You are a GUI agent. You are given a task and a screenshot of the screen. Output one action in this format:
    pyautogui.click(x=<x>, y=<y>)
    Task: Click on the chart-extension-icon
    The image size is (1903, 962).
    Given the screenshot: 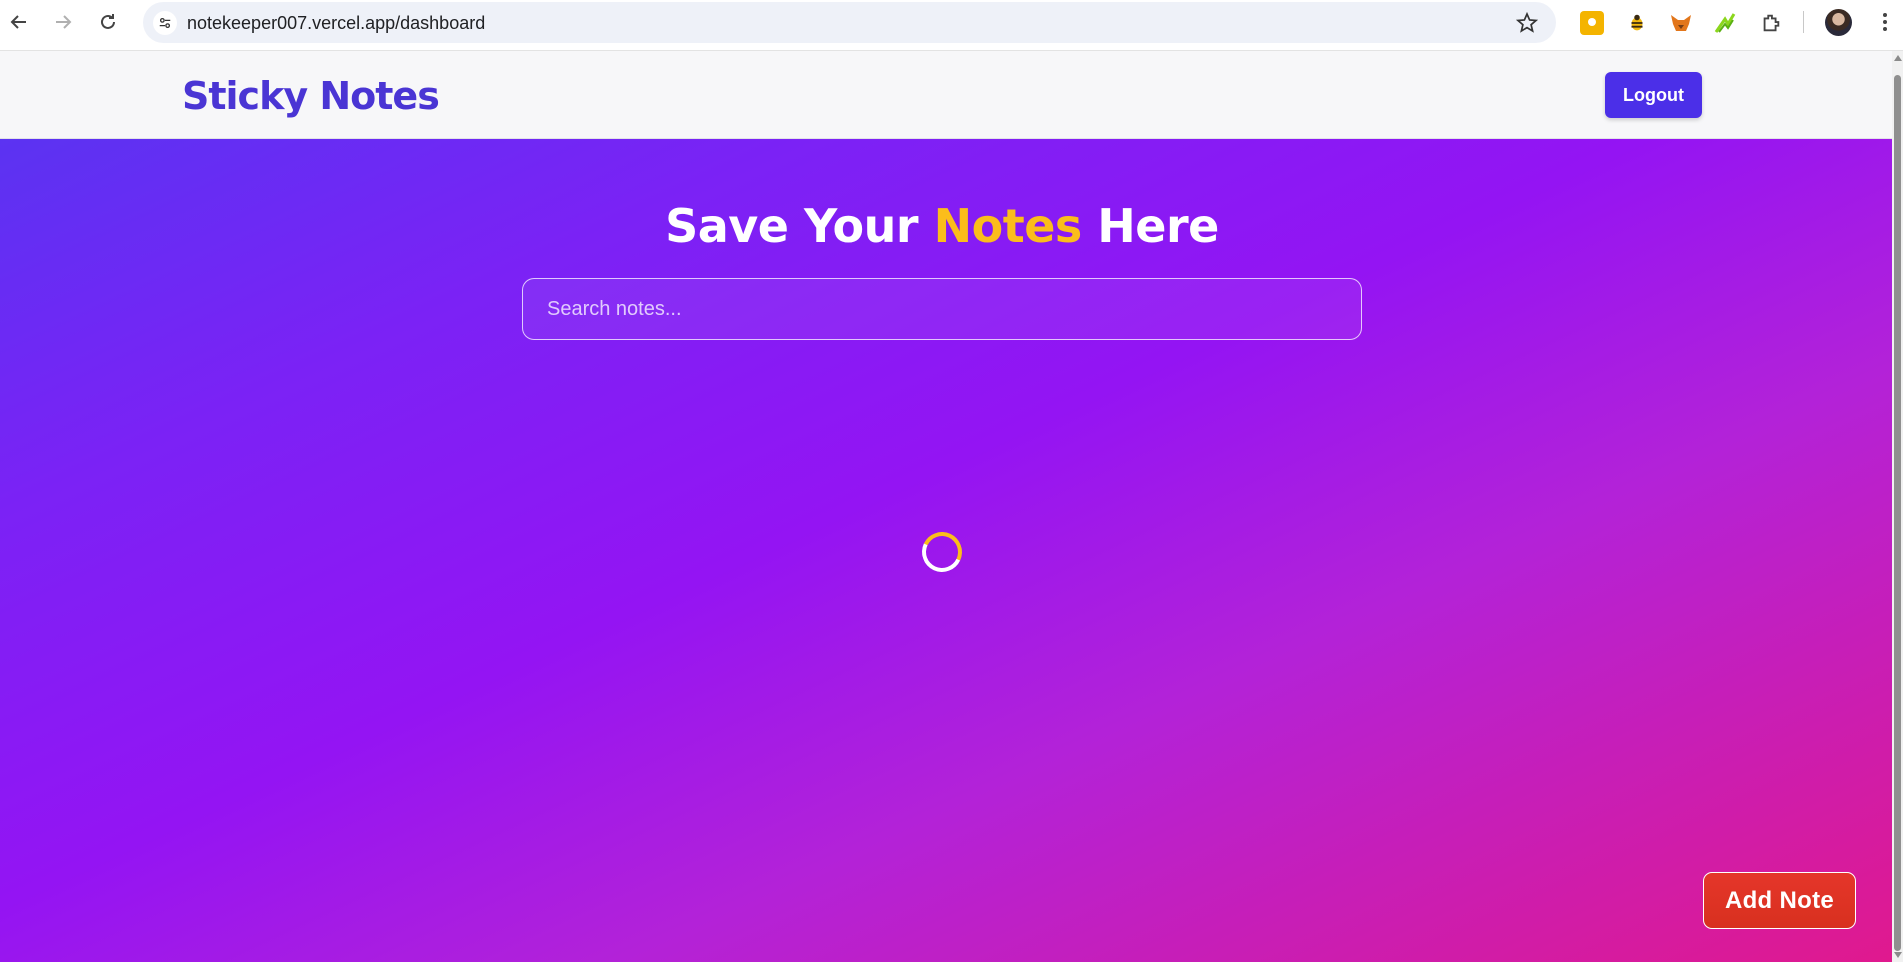 What is the action you would take?
    pyautogui.click(x=1725, y=23)
    